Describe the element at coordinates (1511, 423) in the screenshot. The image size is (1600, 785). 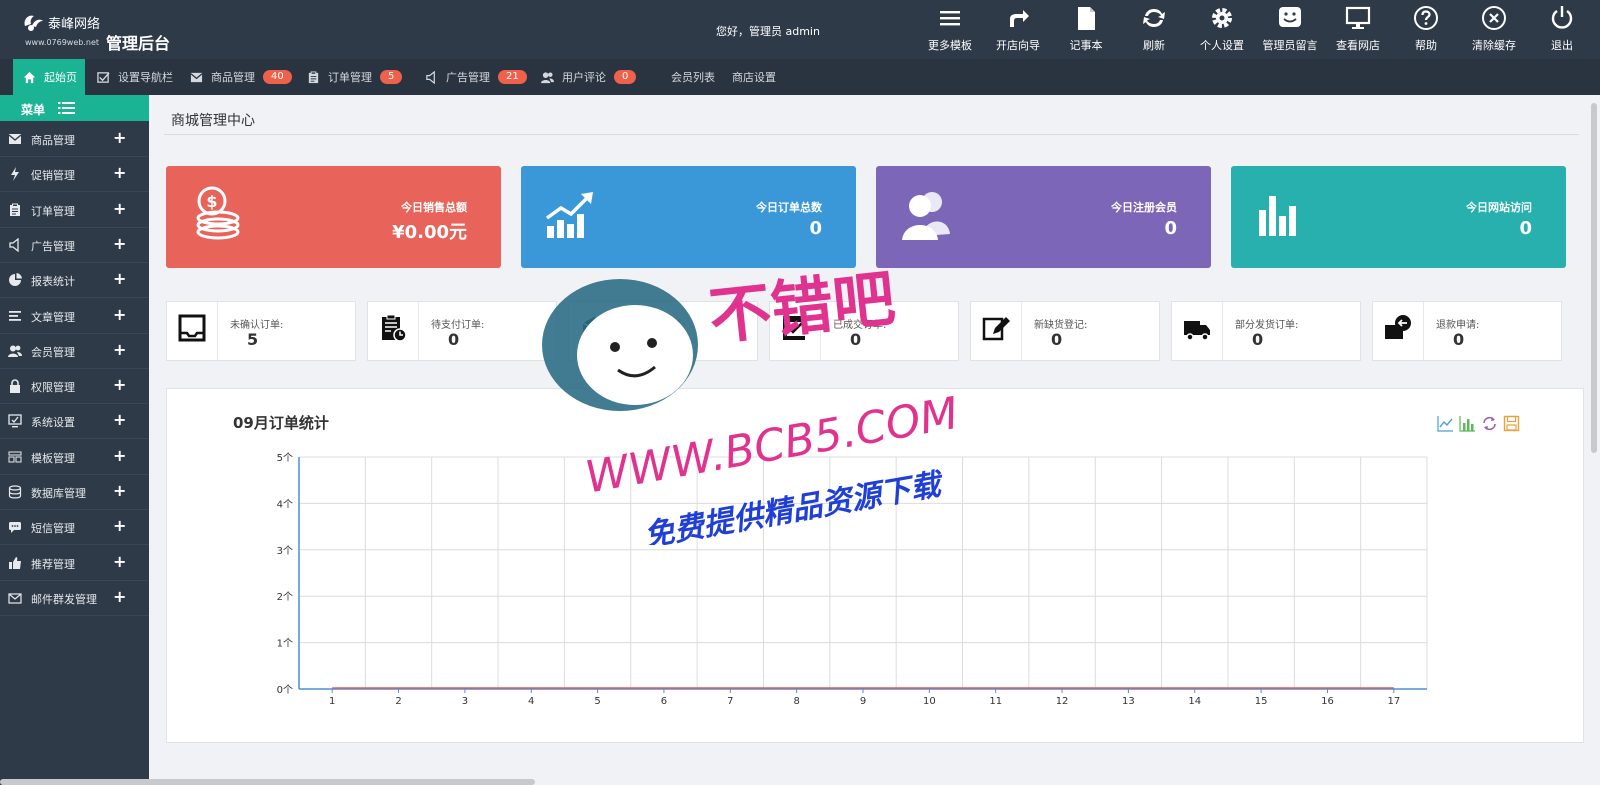
I see `save-icon` at that location.